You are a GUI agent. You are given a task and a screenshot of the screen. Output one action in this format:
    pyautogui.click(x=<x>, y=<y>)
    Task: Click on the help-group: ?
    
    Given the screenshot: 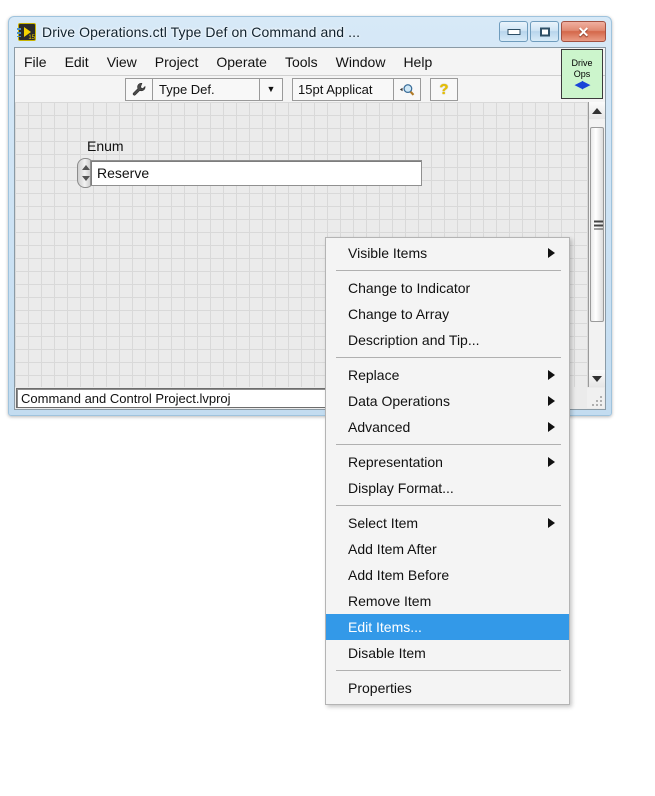 What is the action you would take?
    pyautogui.click(x=444, y=89)
    